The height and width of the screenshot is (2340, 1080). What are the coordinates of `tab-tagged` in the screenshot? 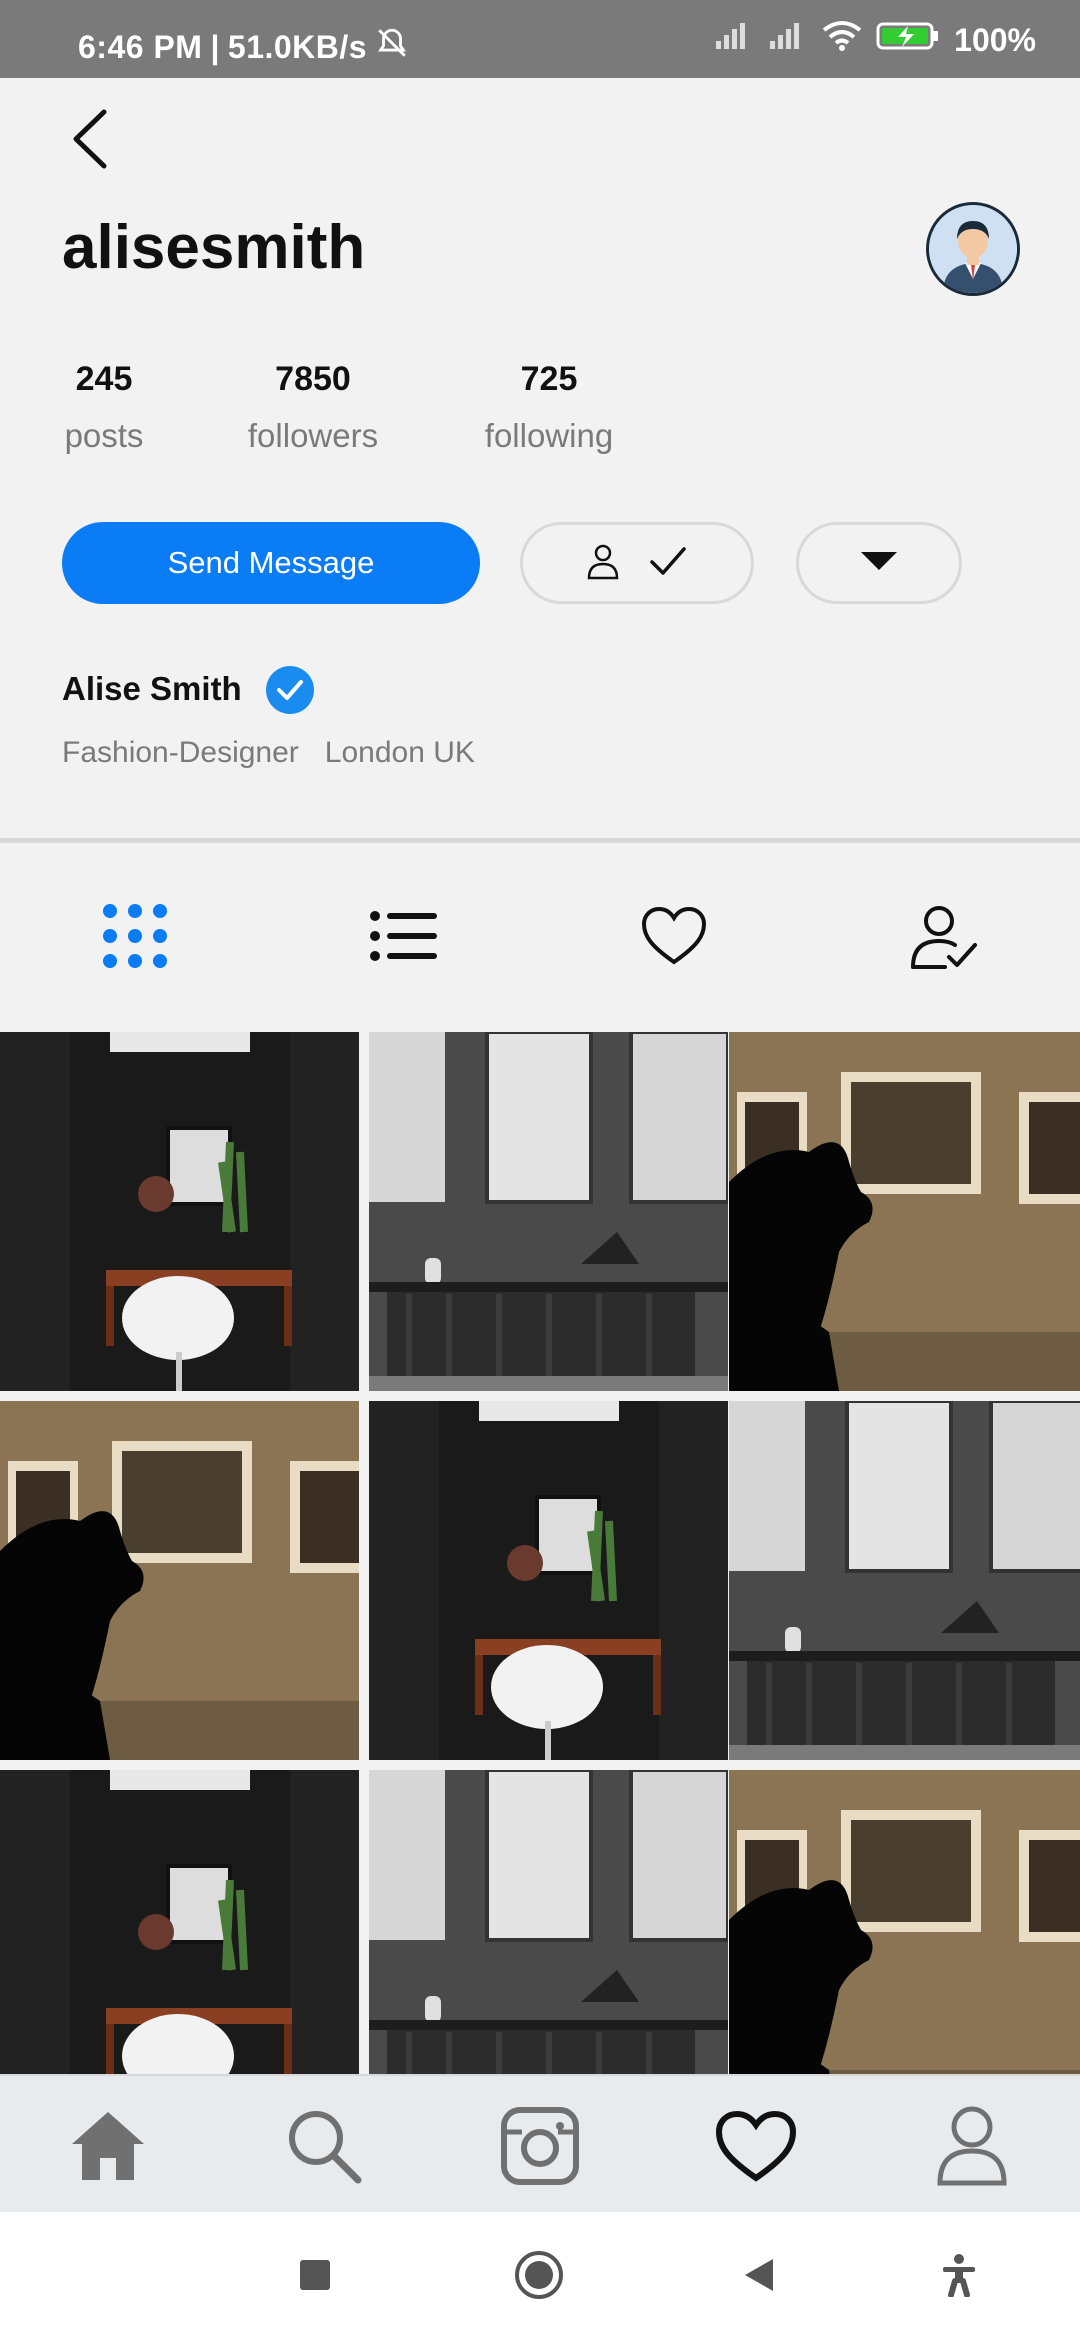 It's located at (944, 938).